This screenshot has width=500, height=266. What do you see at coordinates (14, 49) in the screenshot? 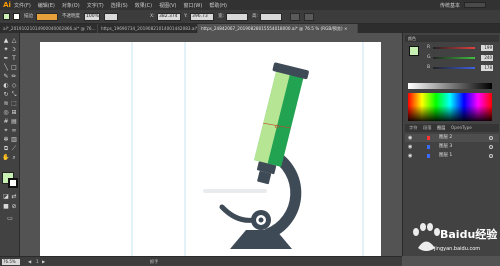
I see `lasso-tool-icon: ↄ` at bounding box center [14, 49].